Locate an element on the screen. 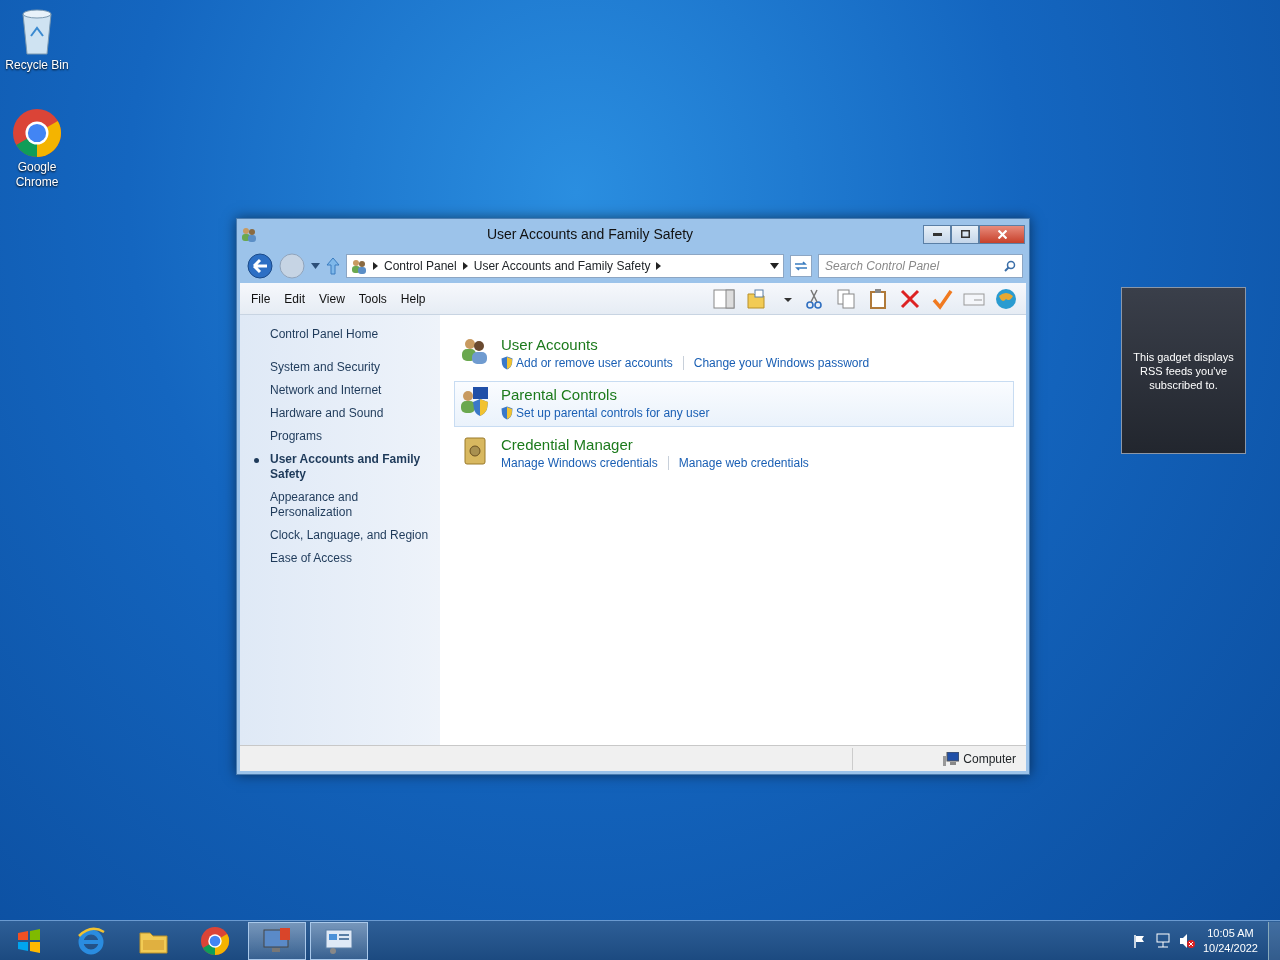 The width and height of the screenshot is (1280, 960). refresh-icon is located at coordinates (801, 266).